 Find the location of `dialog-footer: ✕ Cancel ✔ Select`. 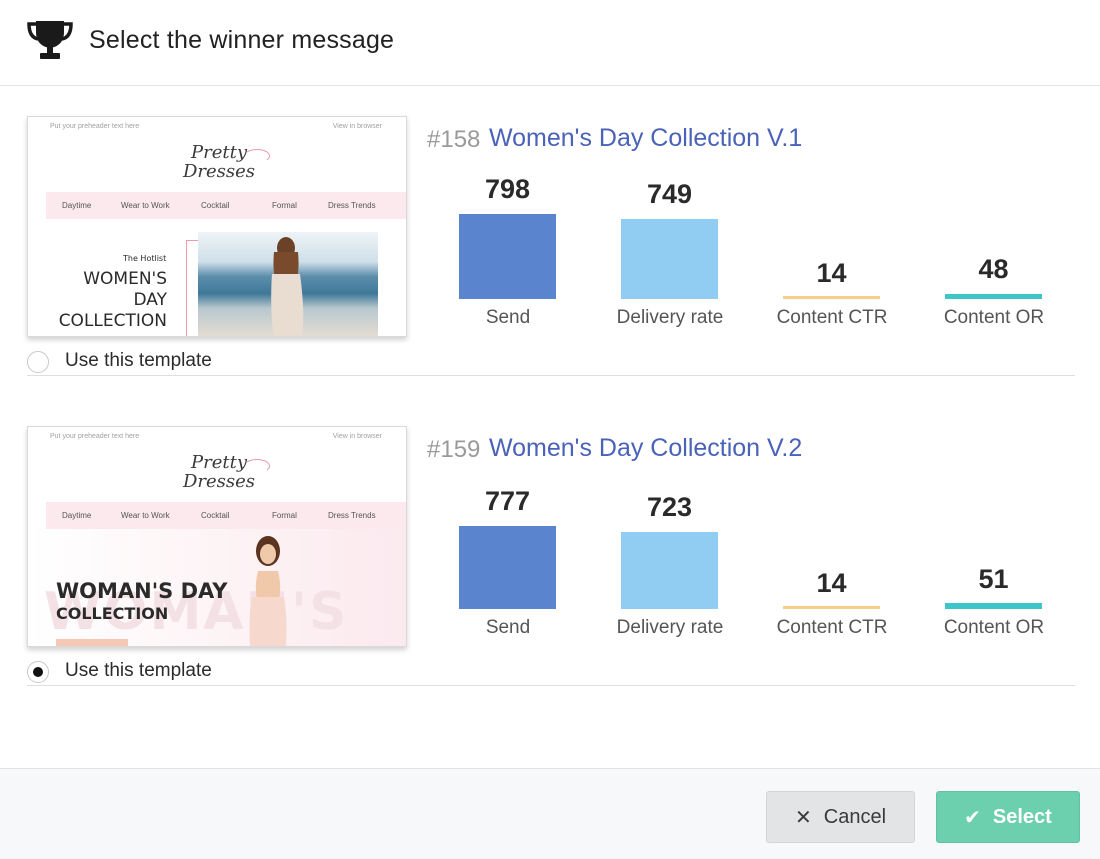

dialog-footer: ✕ Cancel ✔ Select is located at coordinates (550, 813).